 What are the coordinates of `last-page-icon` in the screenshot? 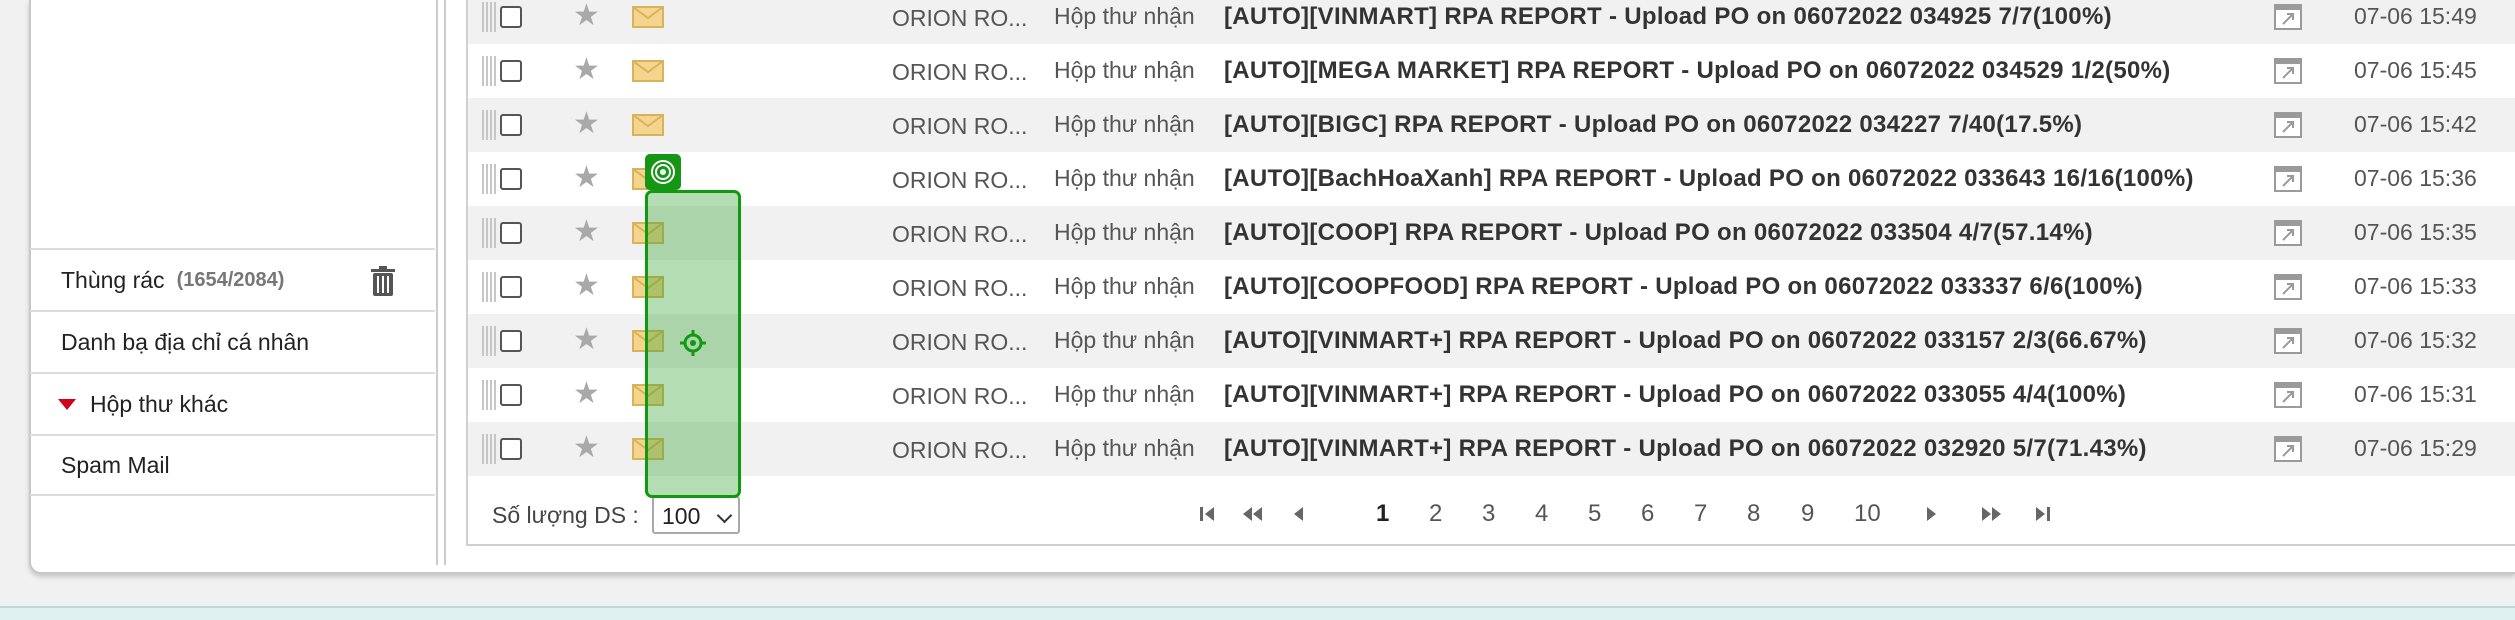 It's located at (2042, 514).